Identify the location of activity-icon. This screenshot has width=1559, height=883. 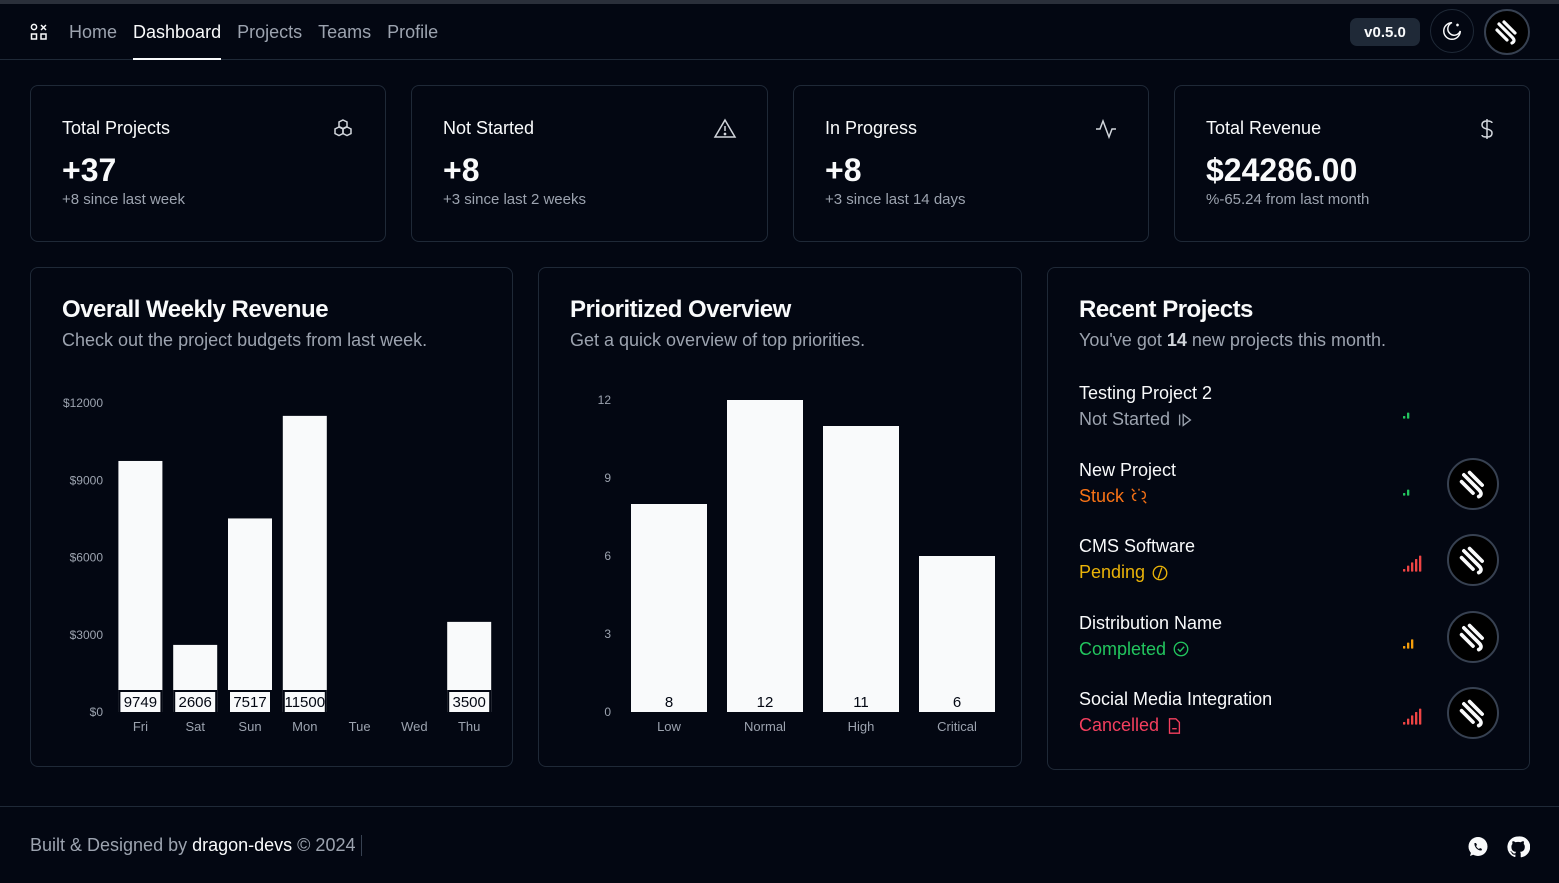
(1106, 129).